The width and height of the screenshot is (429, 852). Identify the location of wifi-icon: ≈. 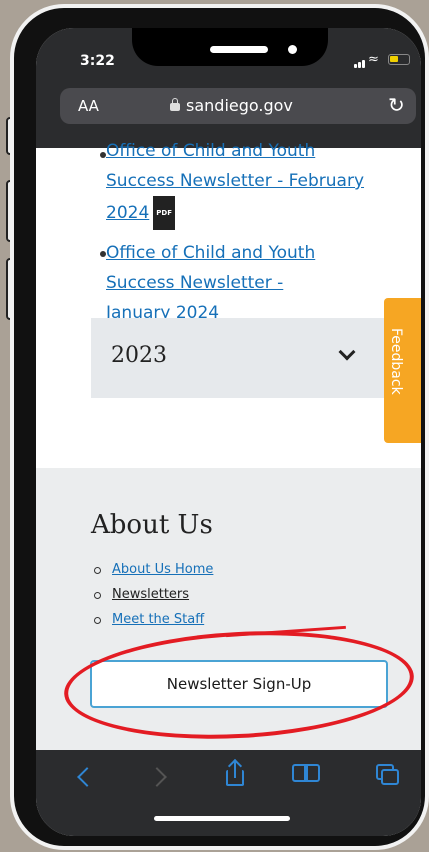
(373, 59).